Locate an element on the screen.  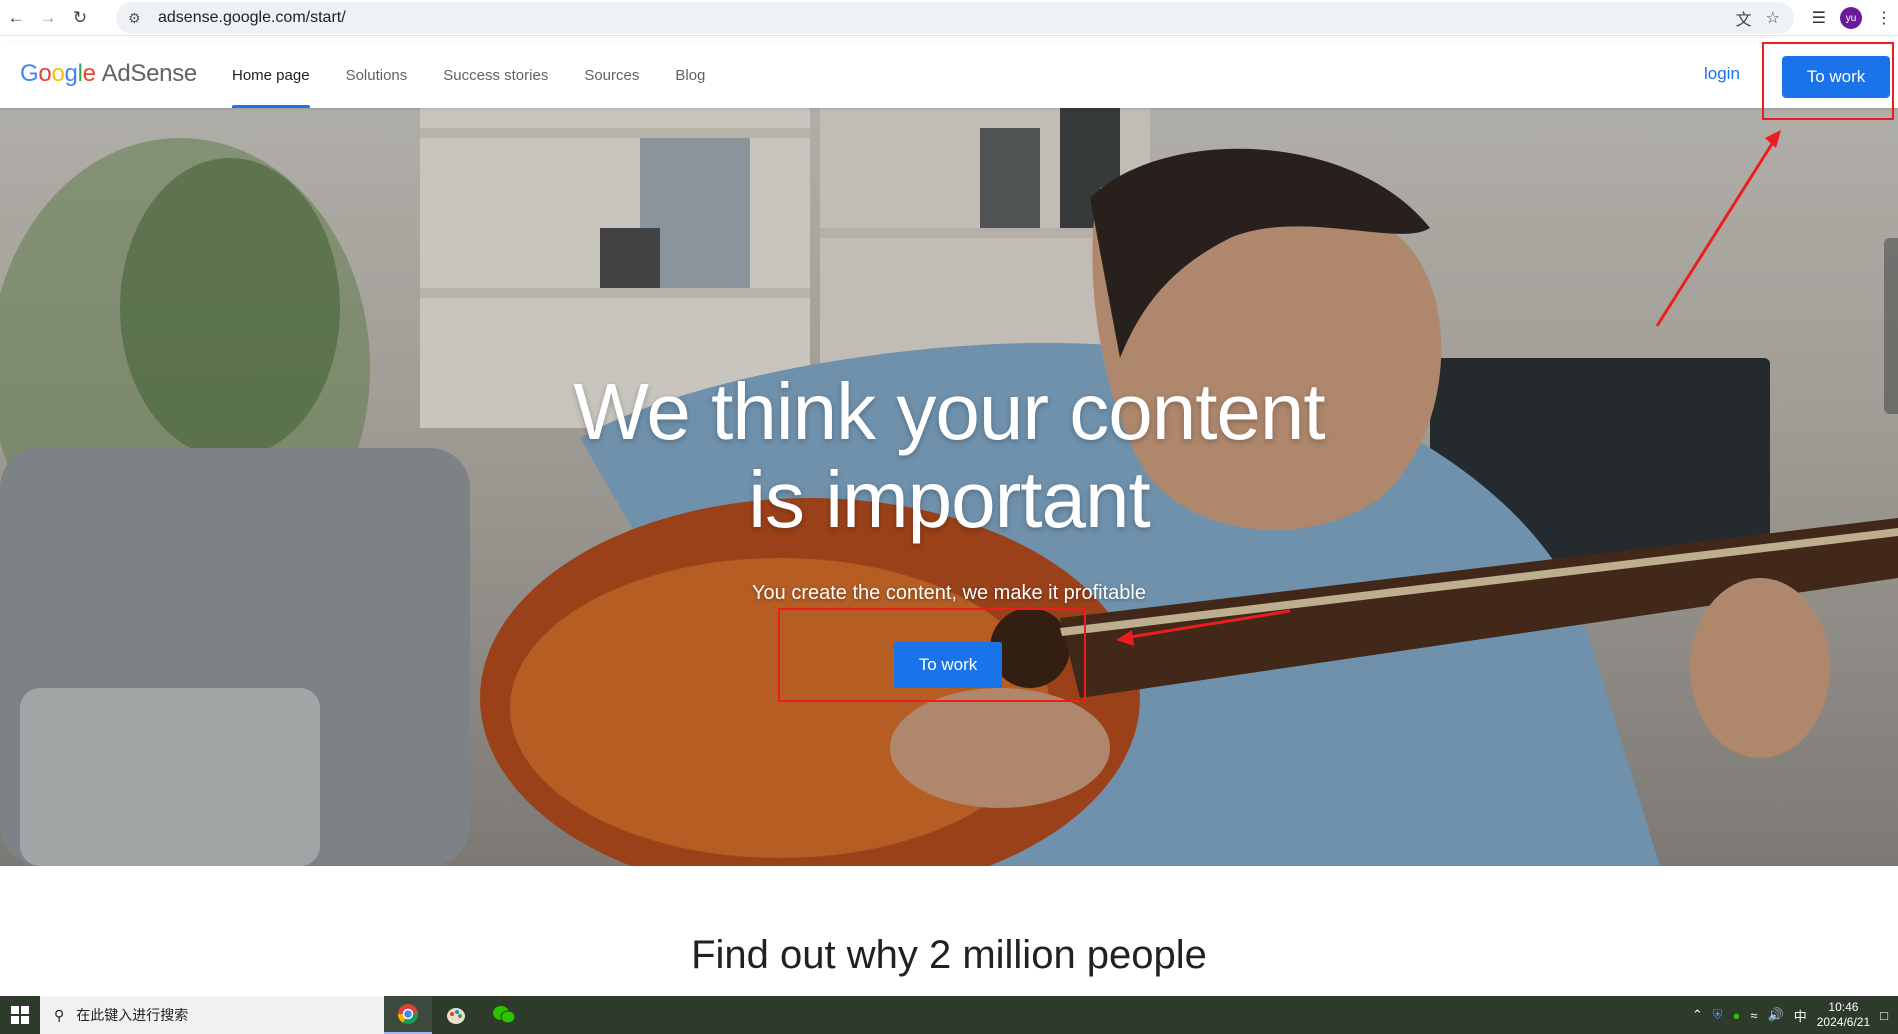
back-icon: ← is located at coordinates (16, 18).